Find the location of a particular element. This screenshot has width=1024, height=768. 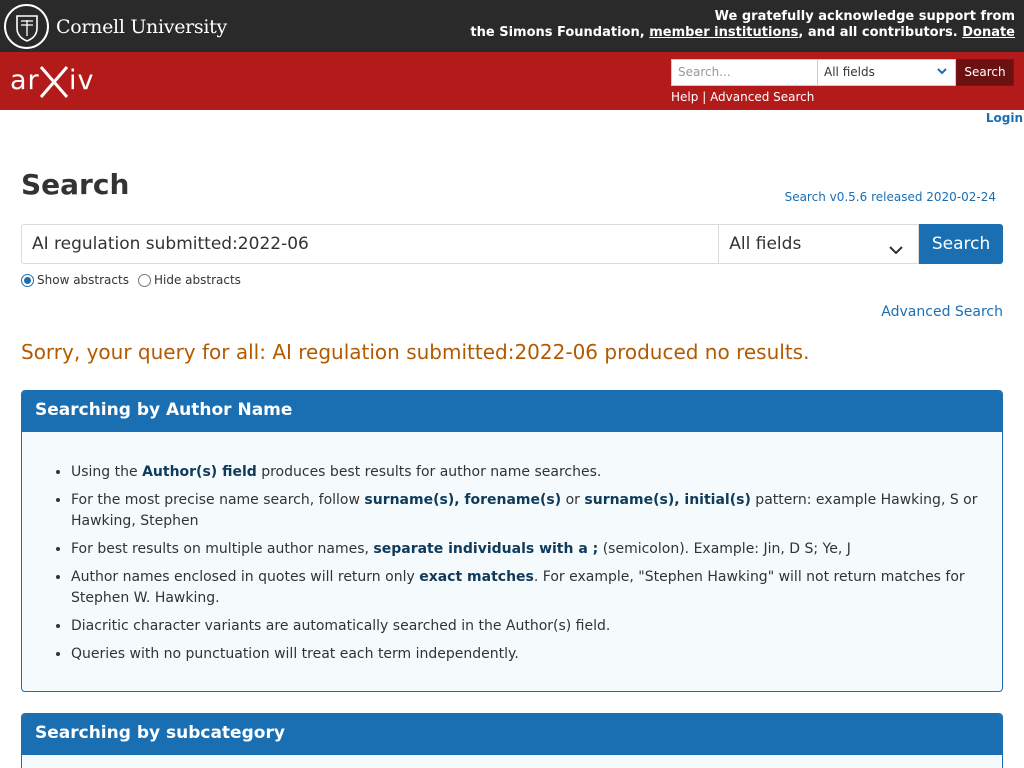

support-prefix: the Simons Foundation, is located at coordinates (557, 32).